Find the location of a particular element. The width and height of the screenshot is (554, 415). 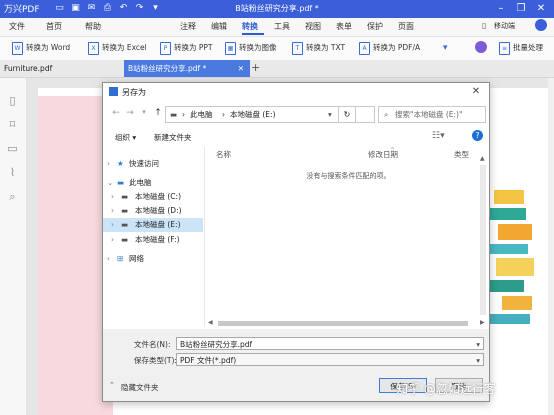

dialog-close-button: ✕ is located at coordinates (476, 92).